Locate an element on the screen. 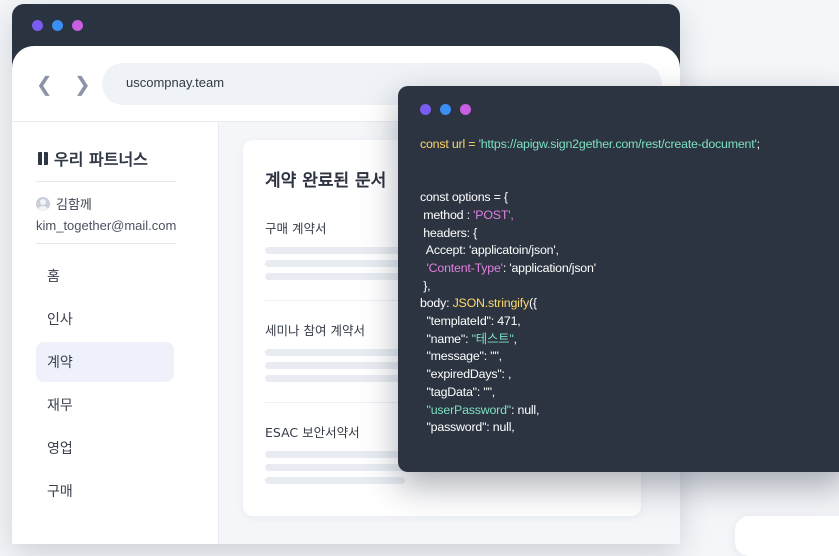 The height and width of the screenshot is (556, 839). code-line: 'Content-Type': 'application/json' is located at coordinates (590, 269).